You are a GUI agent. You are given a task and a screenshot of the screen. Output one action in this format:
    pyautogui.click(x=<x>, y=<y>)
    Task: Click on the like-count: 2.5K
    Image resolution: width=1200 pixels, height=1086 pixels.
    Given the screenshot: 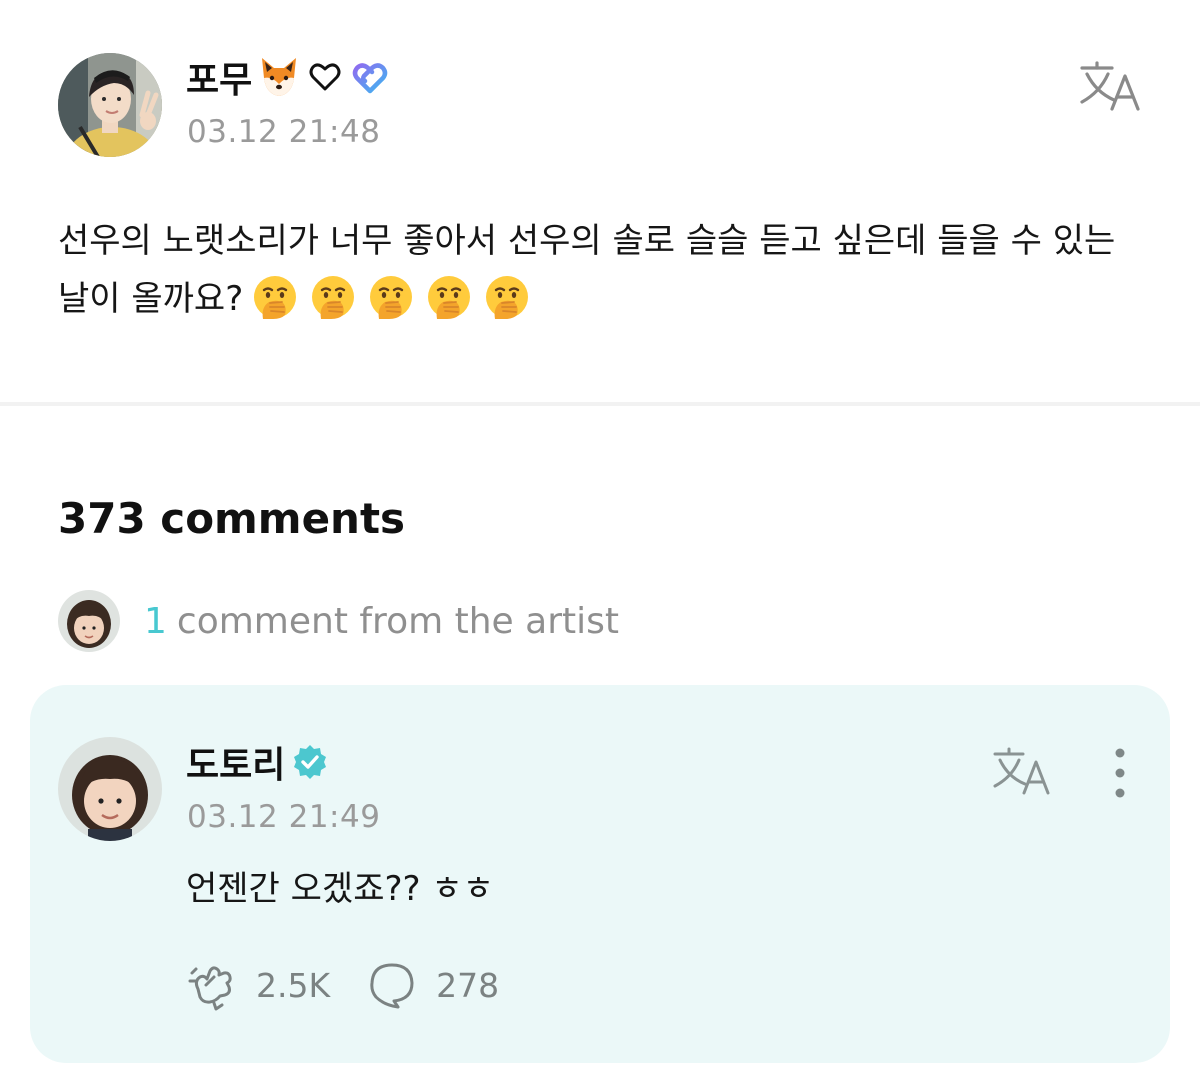 What is the action you would take?
    pyautogui.click(x=293, y=985)
    